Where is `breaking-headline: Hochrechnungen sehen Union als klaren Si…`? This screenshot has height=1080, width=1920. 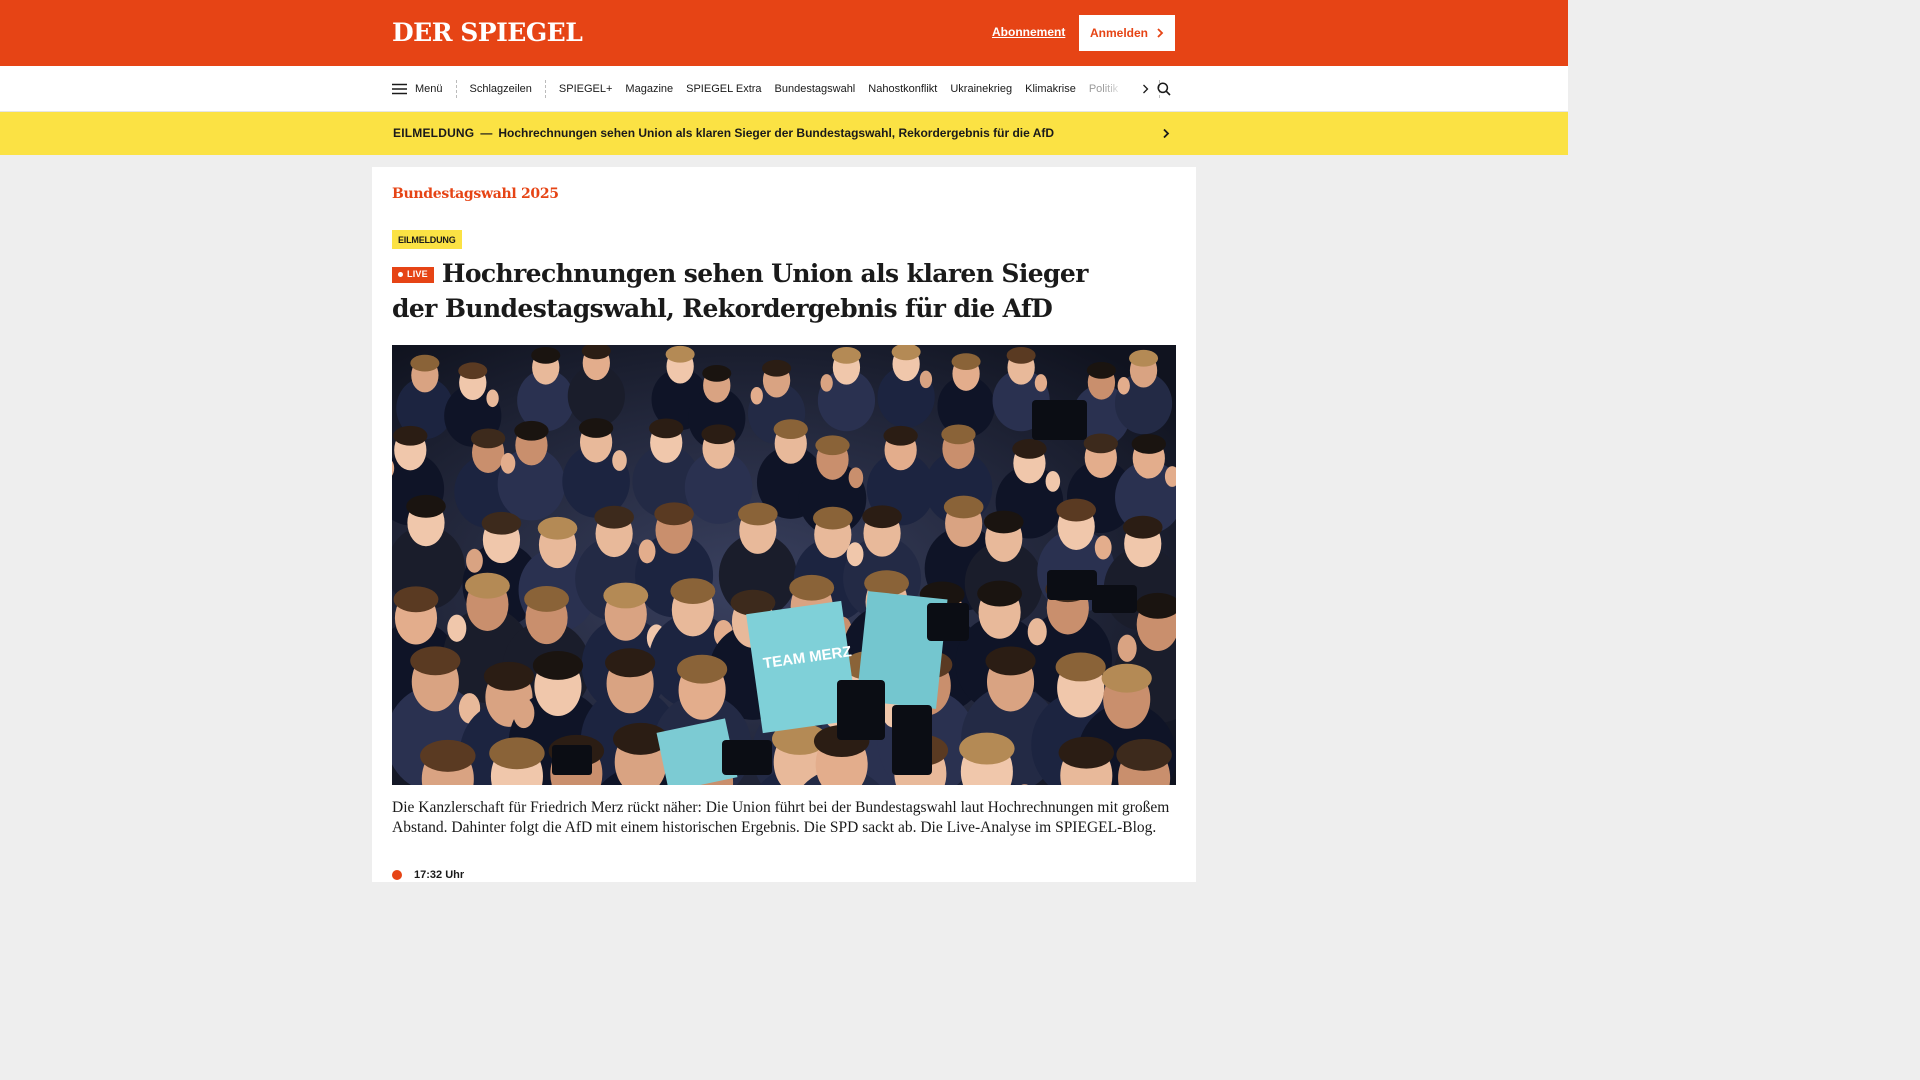
breaking-headline: Hochrechnungen sehen Union als klaren Si… is located at coordinates (776, 133).